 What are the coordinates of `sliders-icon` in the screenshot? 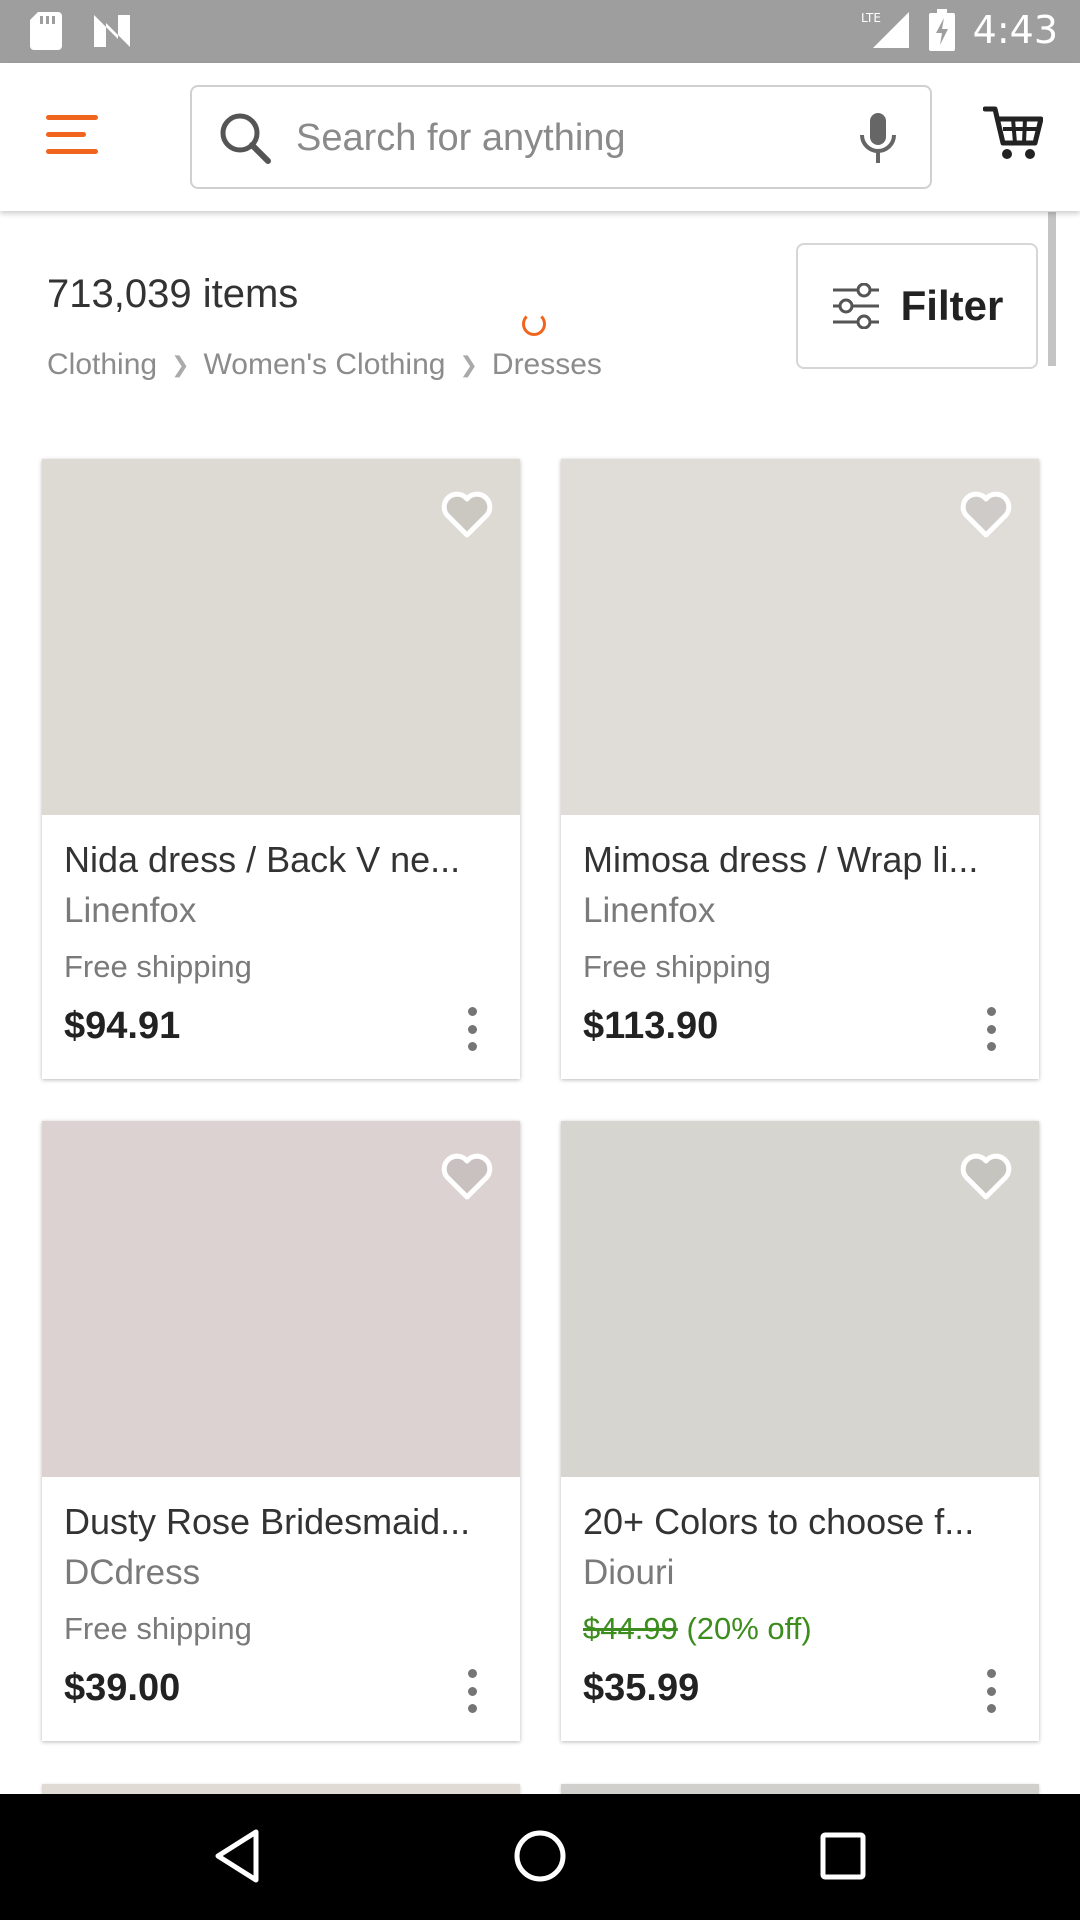 It's located at (855, 306).